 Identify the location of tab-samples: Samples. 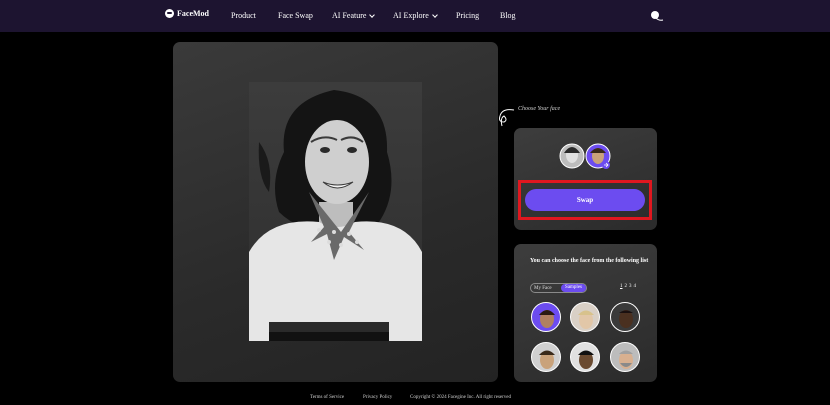
(573, 288).